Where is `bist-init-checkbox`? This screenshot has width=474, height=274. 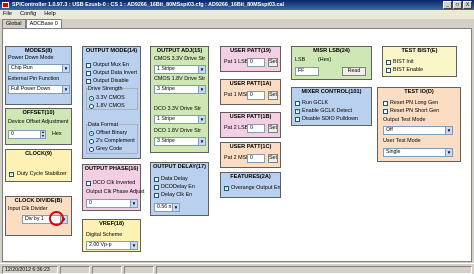
bist-init-checkbox is located at coordinates (388, 62).